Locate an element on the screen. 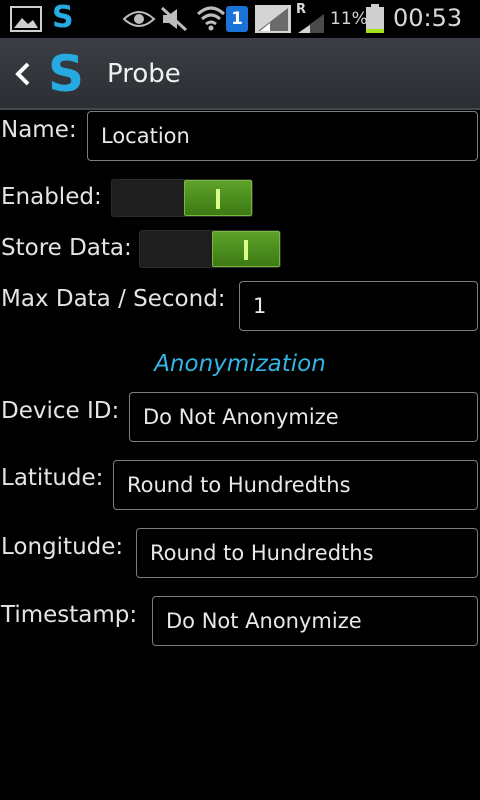 The image size is (480, 800). back-chevron-icon is located at coordinates (23, 74).